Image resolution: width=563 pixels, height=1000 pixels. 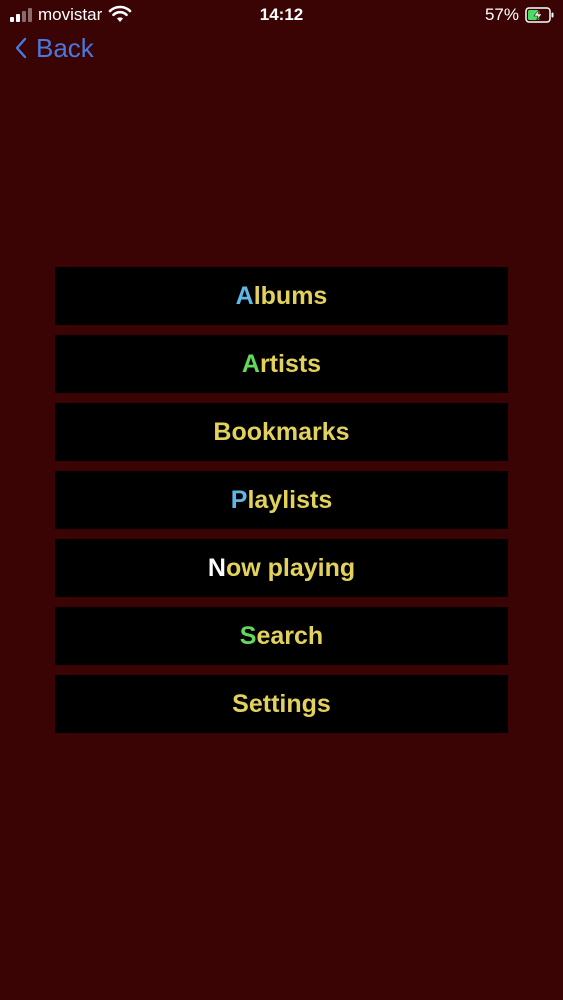 What do you see at coordinates (290, 431) in the screenshot?
I see `menu-item-label: ookmarks` at bounding box center [290, 431].